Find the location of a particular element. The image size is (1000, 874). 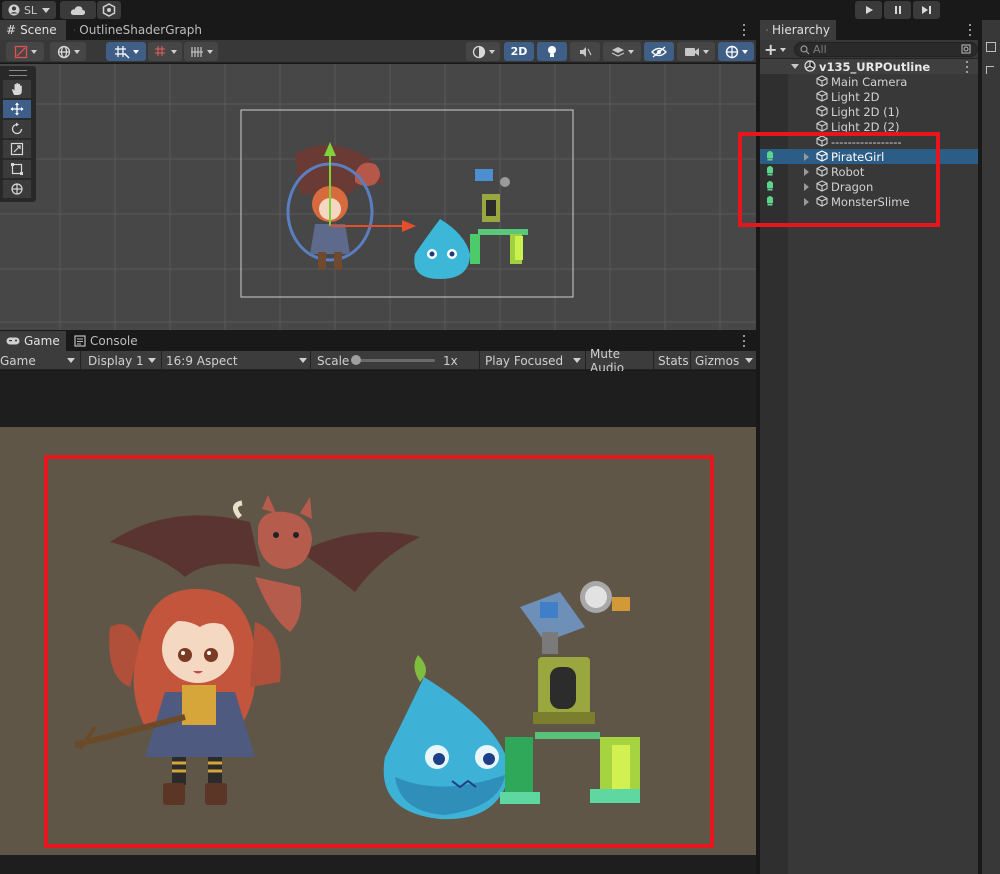

game-panel-menu-icon is located at coordinates (744, 341).